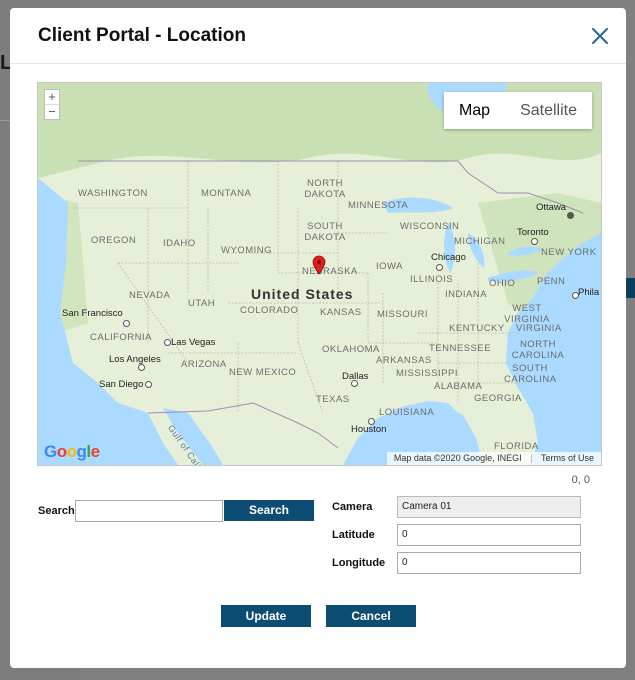 The image size is (635, 680). What do you see at coordinates (359, 563) in the screenshot?
I see `longitude-label: Longitude` at bounding box center [359, 563].